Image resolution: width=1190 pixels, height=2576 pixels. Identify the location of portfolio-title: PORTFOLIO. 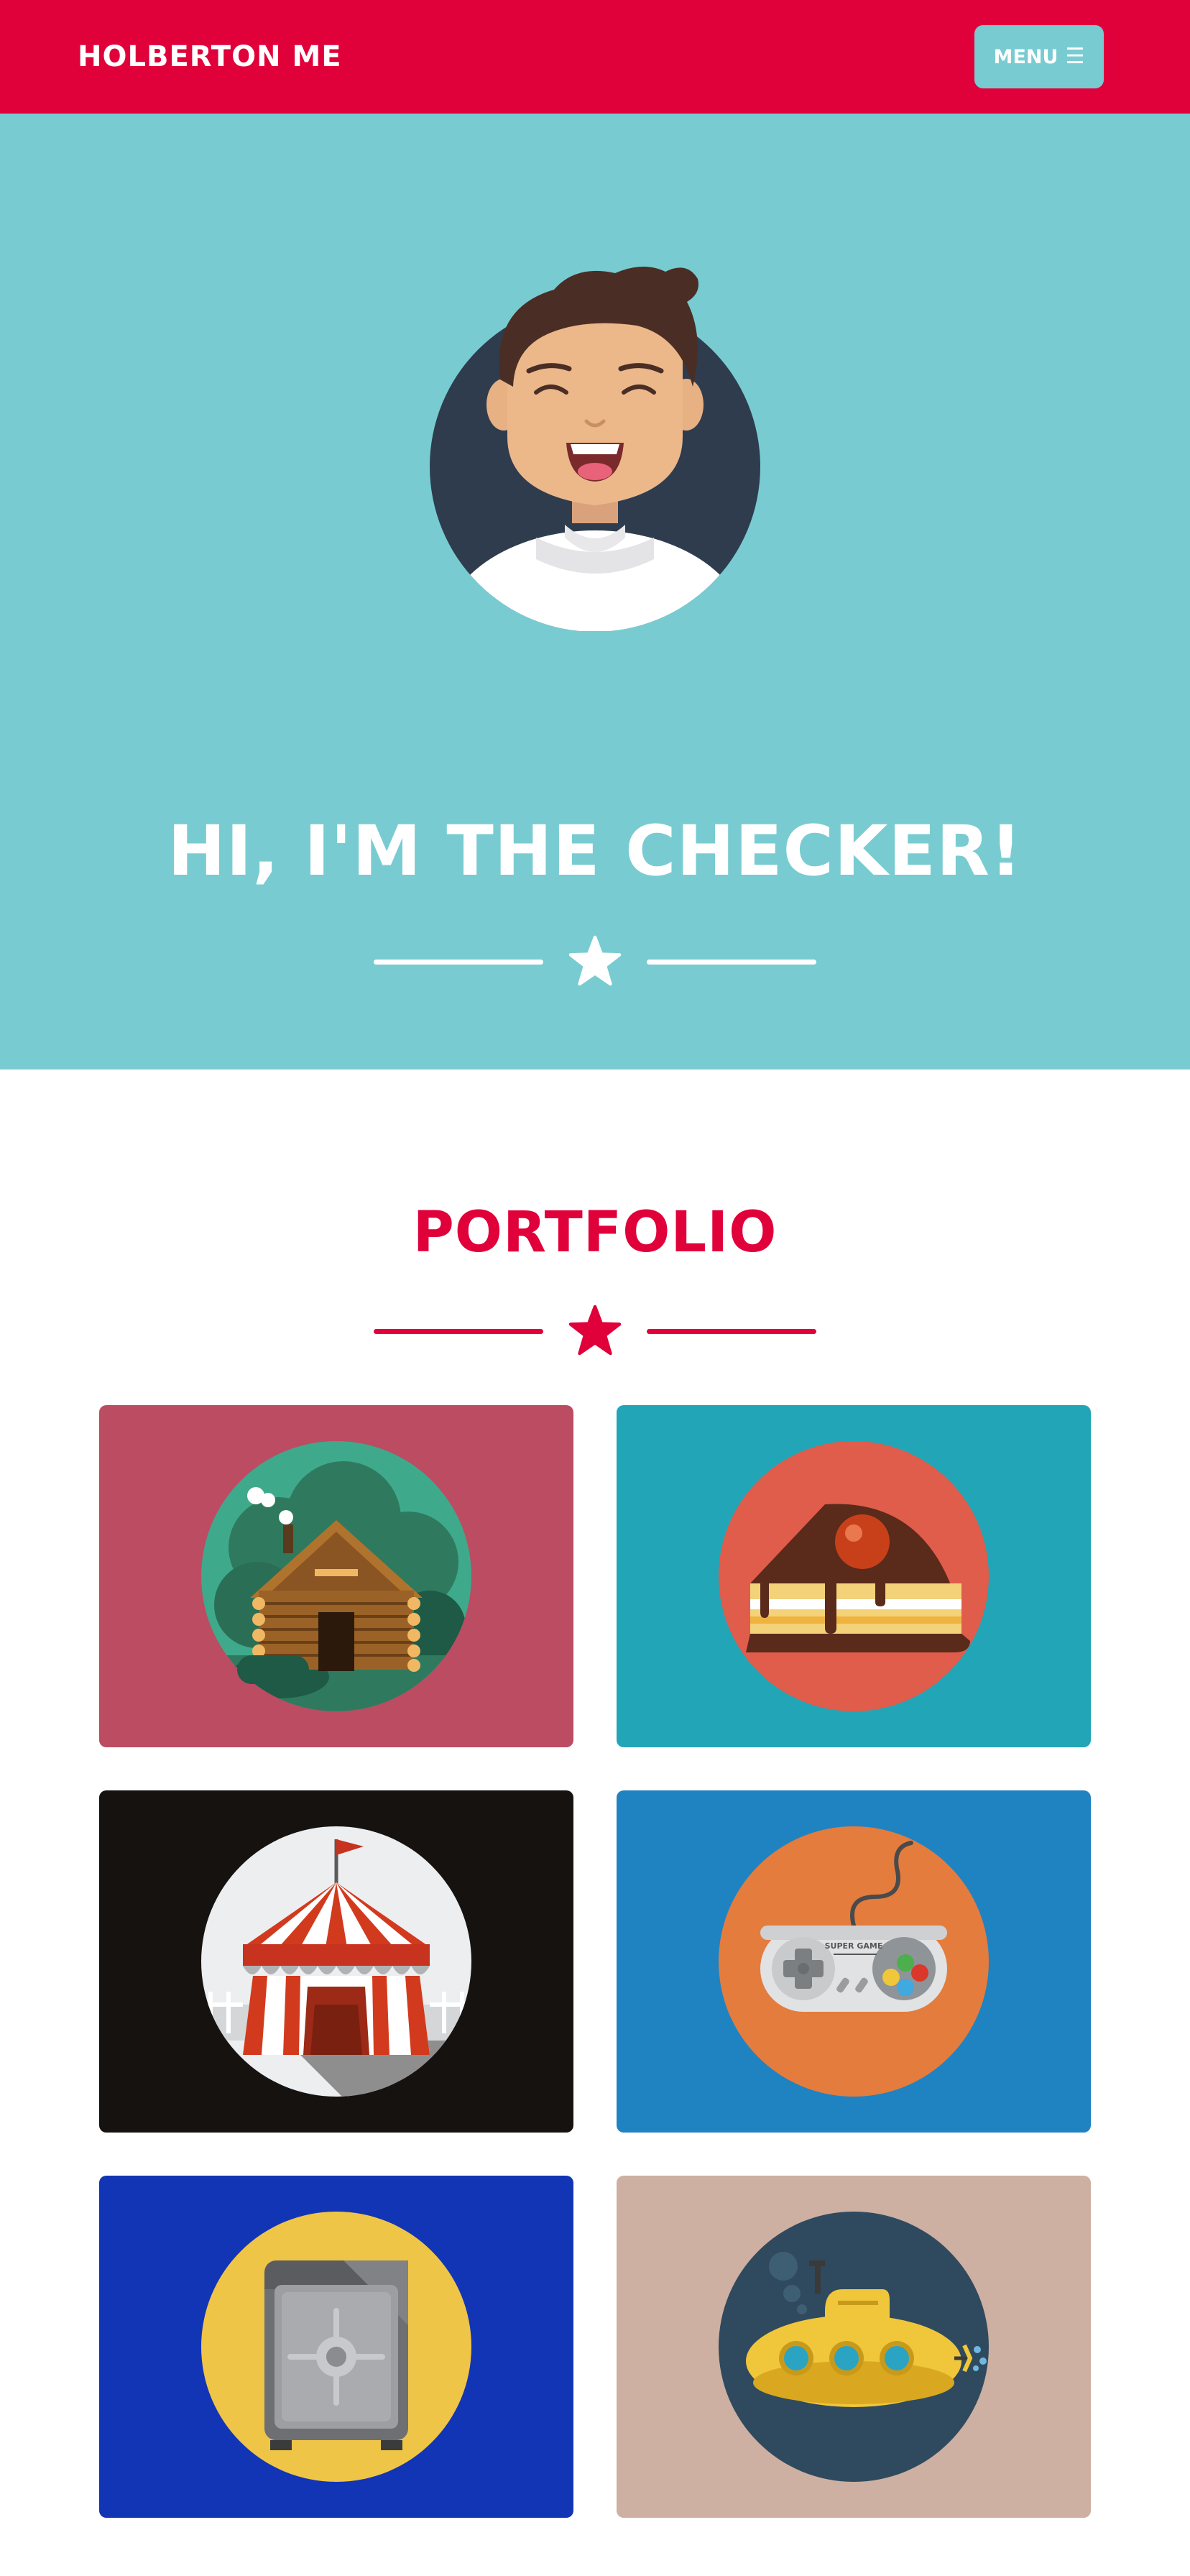
(595, 1232).